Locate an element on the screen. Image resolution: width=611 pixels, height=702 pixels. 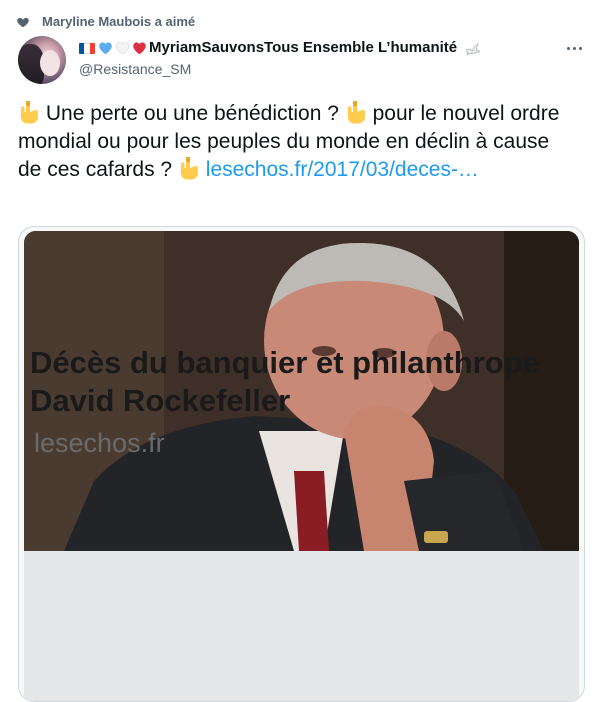
more-options-button is located at coordinates (574, 48).